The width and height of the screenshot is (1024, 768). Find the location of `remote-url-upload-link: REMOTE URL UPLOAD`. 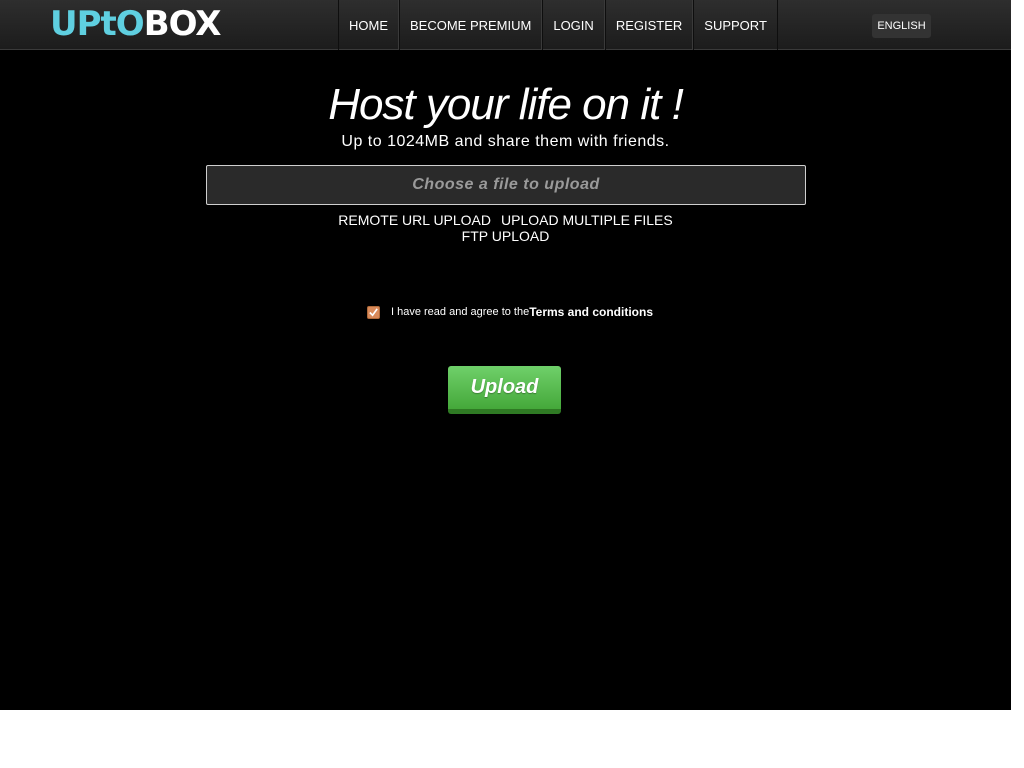

remote-url-upload-link: REMOTE URL UPLOAD is located at coordinates (414, 220).